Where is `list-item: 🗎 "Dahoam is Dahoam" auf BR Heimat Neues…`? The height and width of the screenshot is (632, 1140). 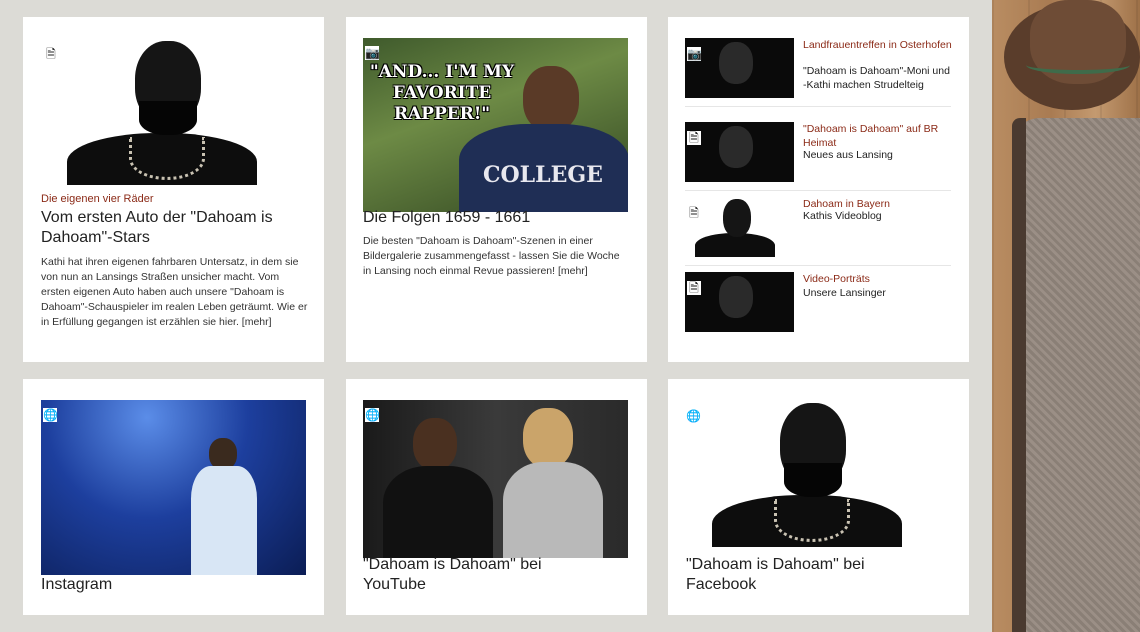
list-item: 🗎 "Dahoam is Dahoam" auf BR Heimat Neues… is located at coordinates (818, 153).